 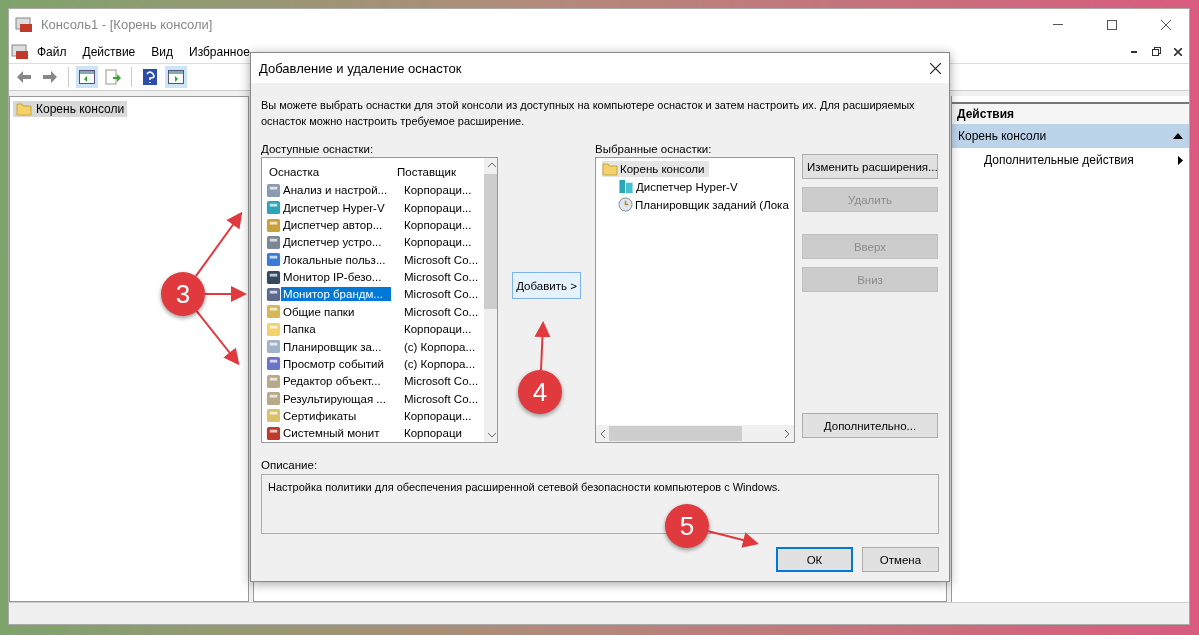 I want to click on action-item: Дополнительные действия, so click(x=1070, y=160).